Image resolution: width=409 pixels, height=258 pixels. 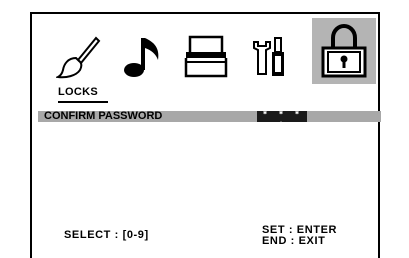 I want to click on tab-locks, so click(x=344, y=51).